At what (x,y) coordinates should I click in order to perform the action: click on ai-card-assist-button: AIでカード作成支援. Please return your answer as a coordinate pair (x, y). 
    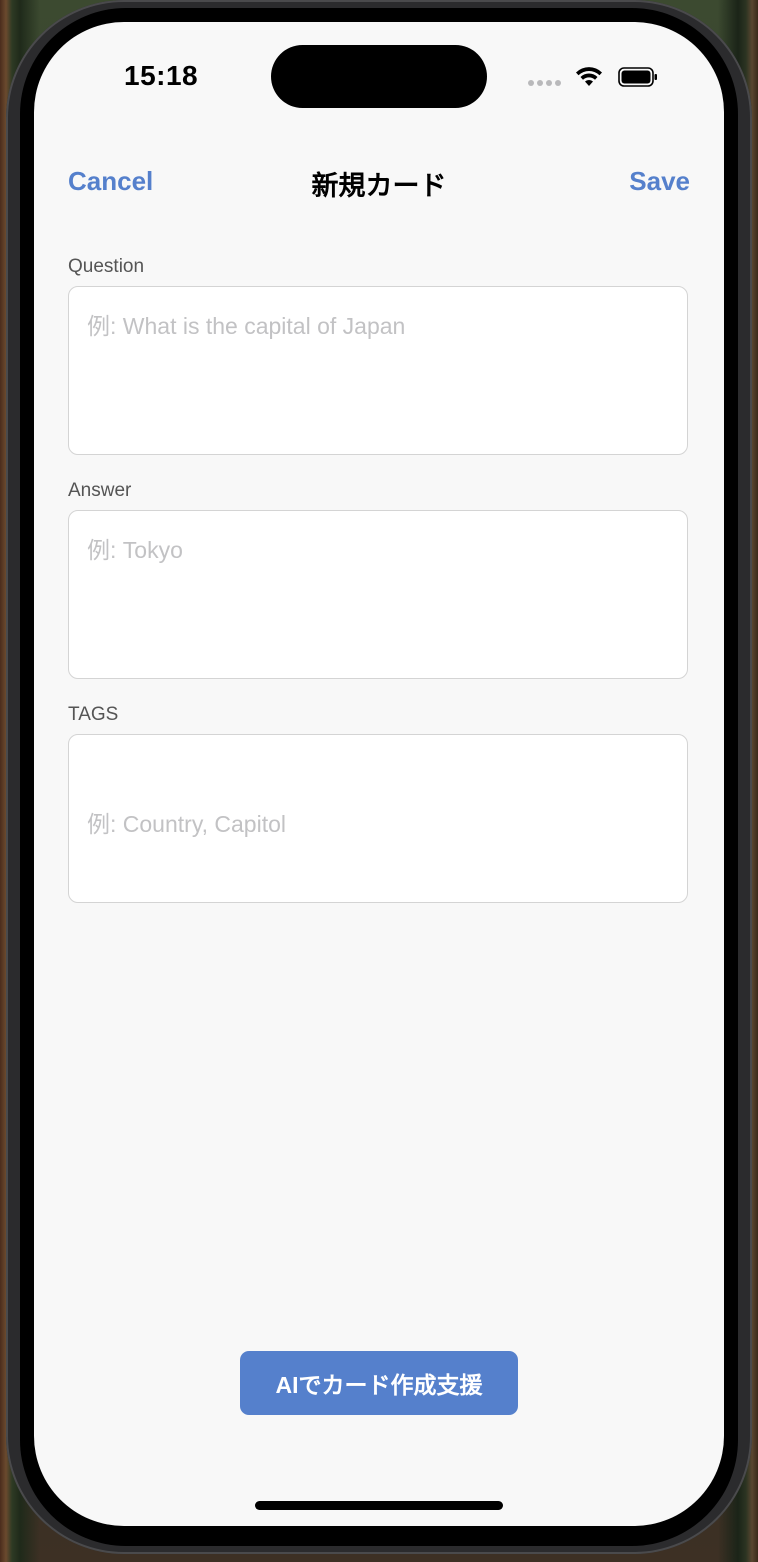
    Looking at the image, I should click on (379, 1383).